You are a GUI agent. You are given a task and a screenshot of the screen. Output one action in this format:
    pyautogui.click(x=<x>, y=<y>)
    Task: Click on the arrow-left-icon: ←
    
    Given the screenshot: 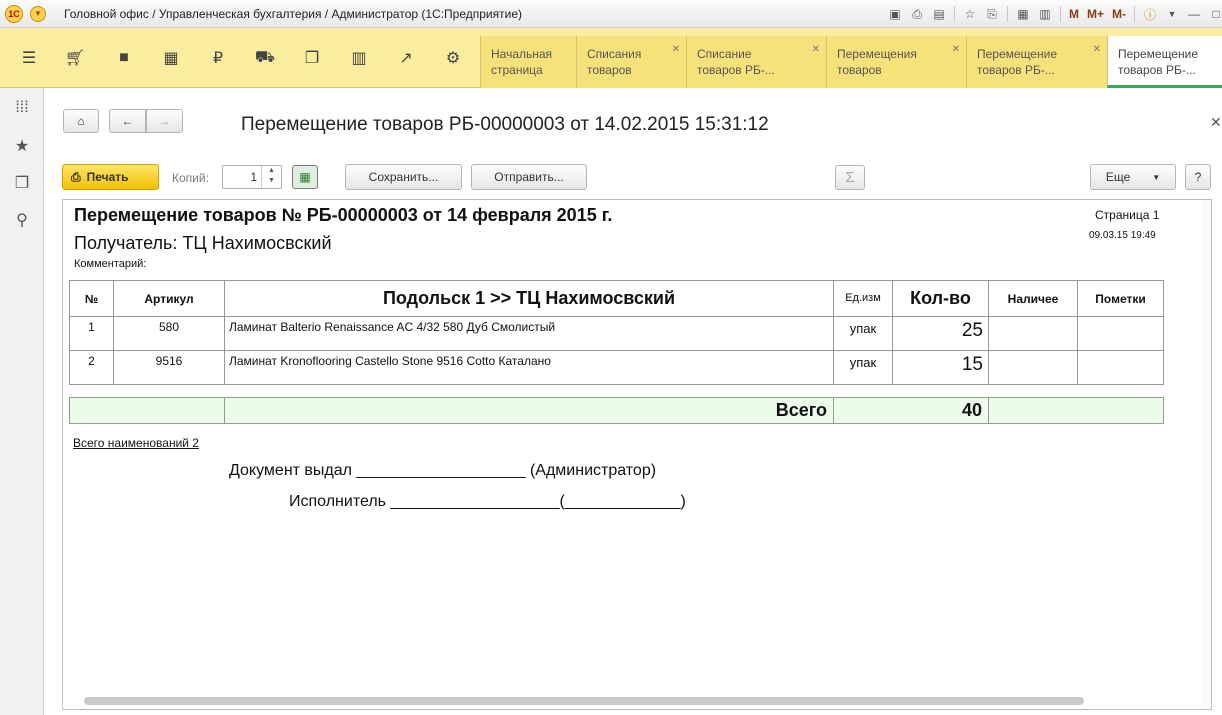 What is the action you would take?
    pyautogui.click(x=127, y=121)
    